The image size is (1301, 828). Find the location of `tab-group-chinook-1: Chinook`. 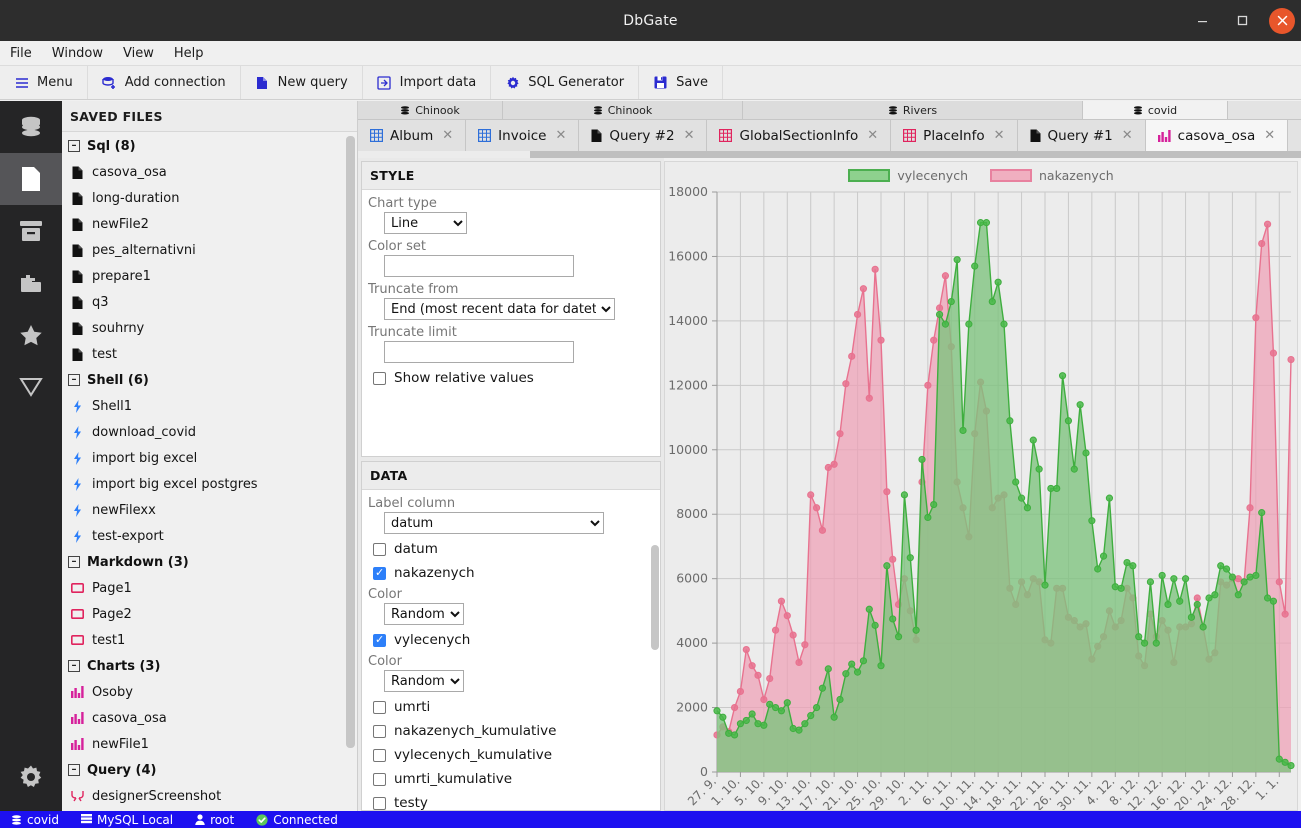

tab-group-chinook-1: Chinook is located at coordinates (430, 110).